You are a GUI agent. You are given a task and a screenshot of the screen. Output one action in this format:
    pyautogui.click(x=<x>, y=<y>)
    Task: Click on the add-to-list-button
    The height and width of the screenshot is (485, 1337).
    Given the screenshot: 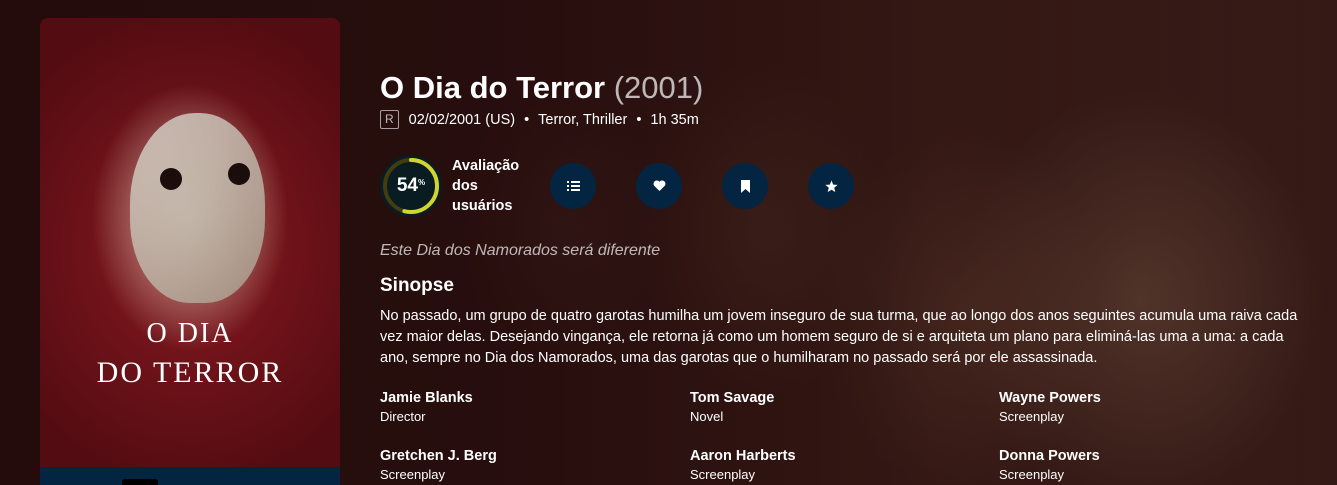 What is the action you would take?
    pyautogui.click(x=573, y=186)
    